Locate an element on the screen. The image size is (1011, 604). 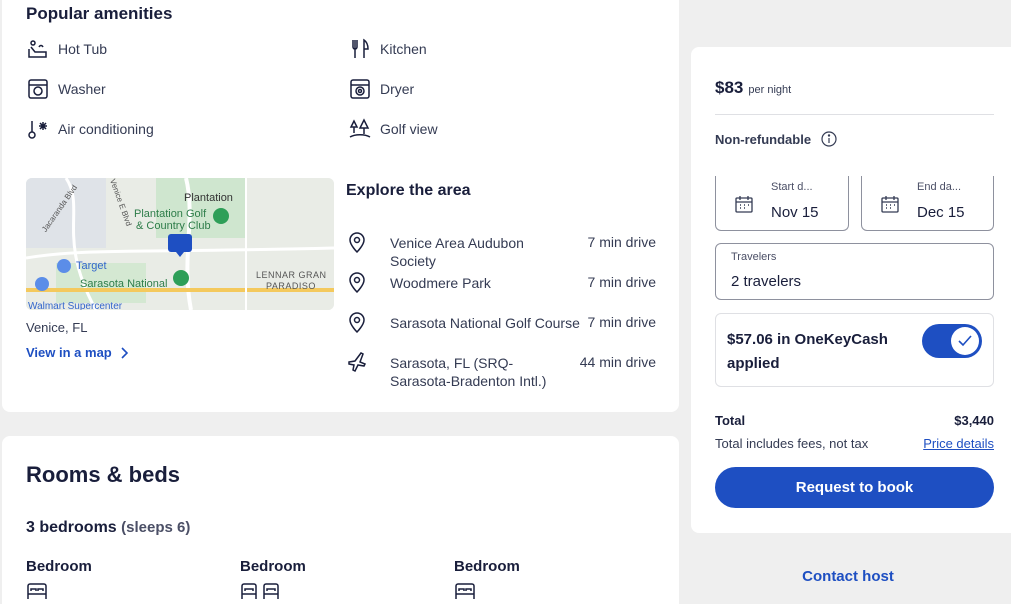
nightly-price: $83 per night is located at coordinates (753, 88).